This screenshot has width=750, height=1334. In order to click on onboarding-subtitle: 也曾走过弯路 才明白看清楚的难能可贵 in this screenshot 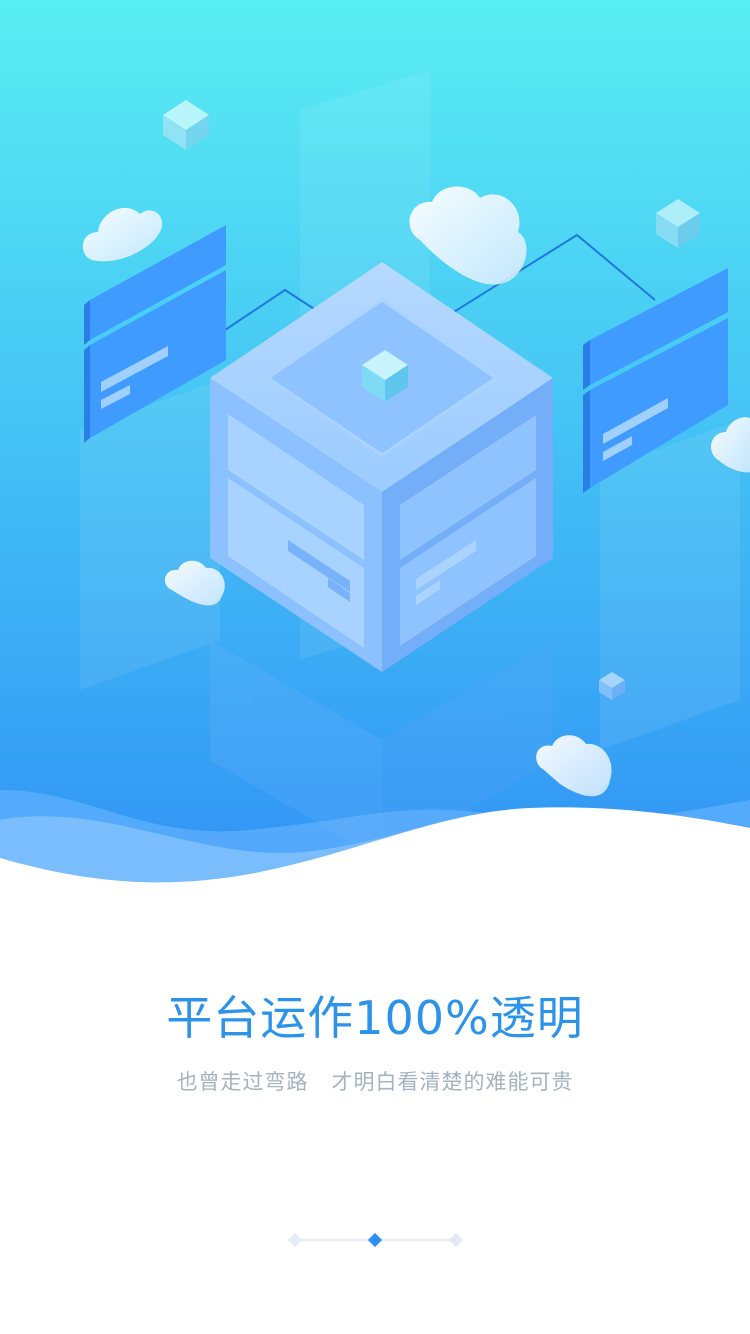, I will do `click(375, 1082)`.